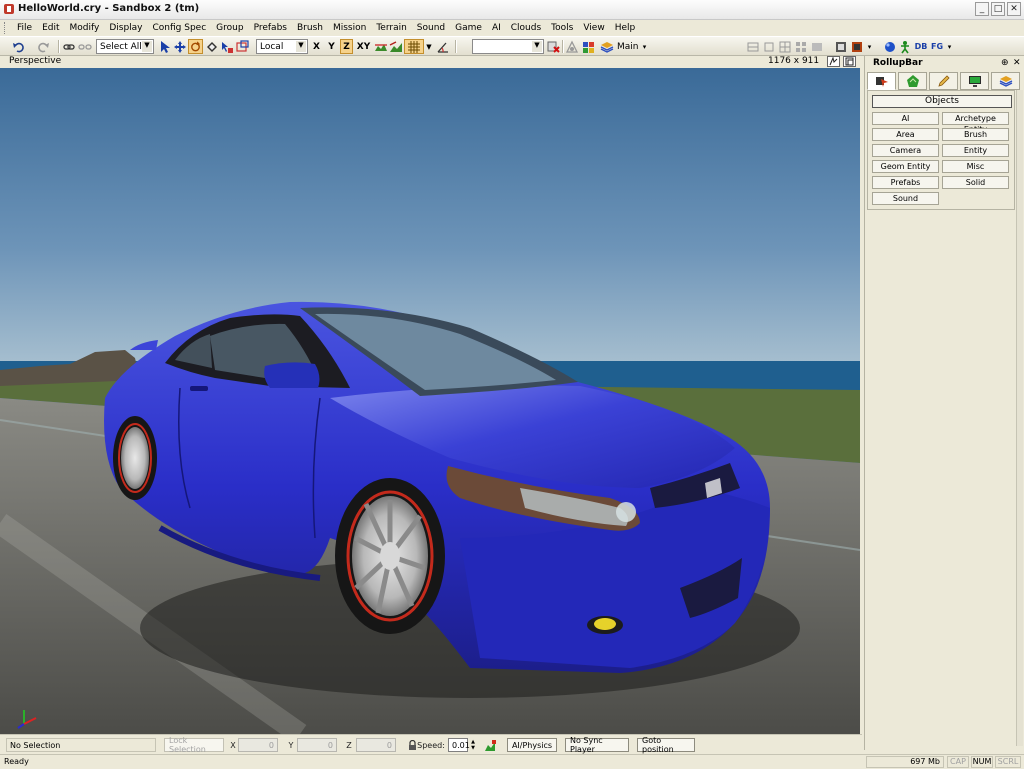  What do you see at coordinates (857, 46) in the screenshot?
I see `film-button` at bounding box center [857, 46].